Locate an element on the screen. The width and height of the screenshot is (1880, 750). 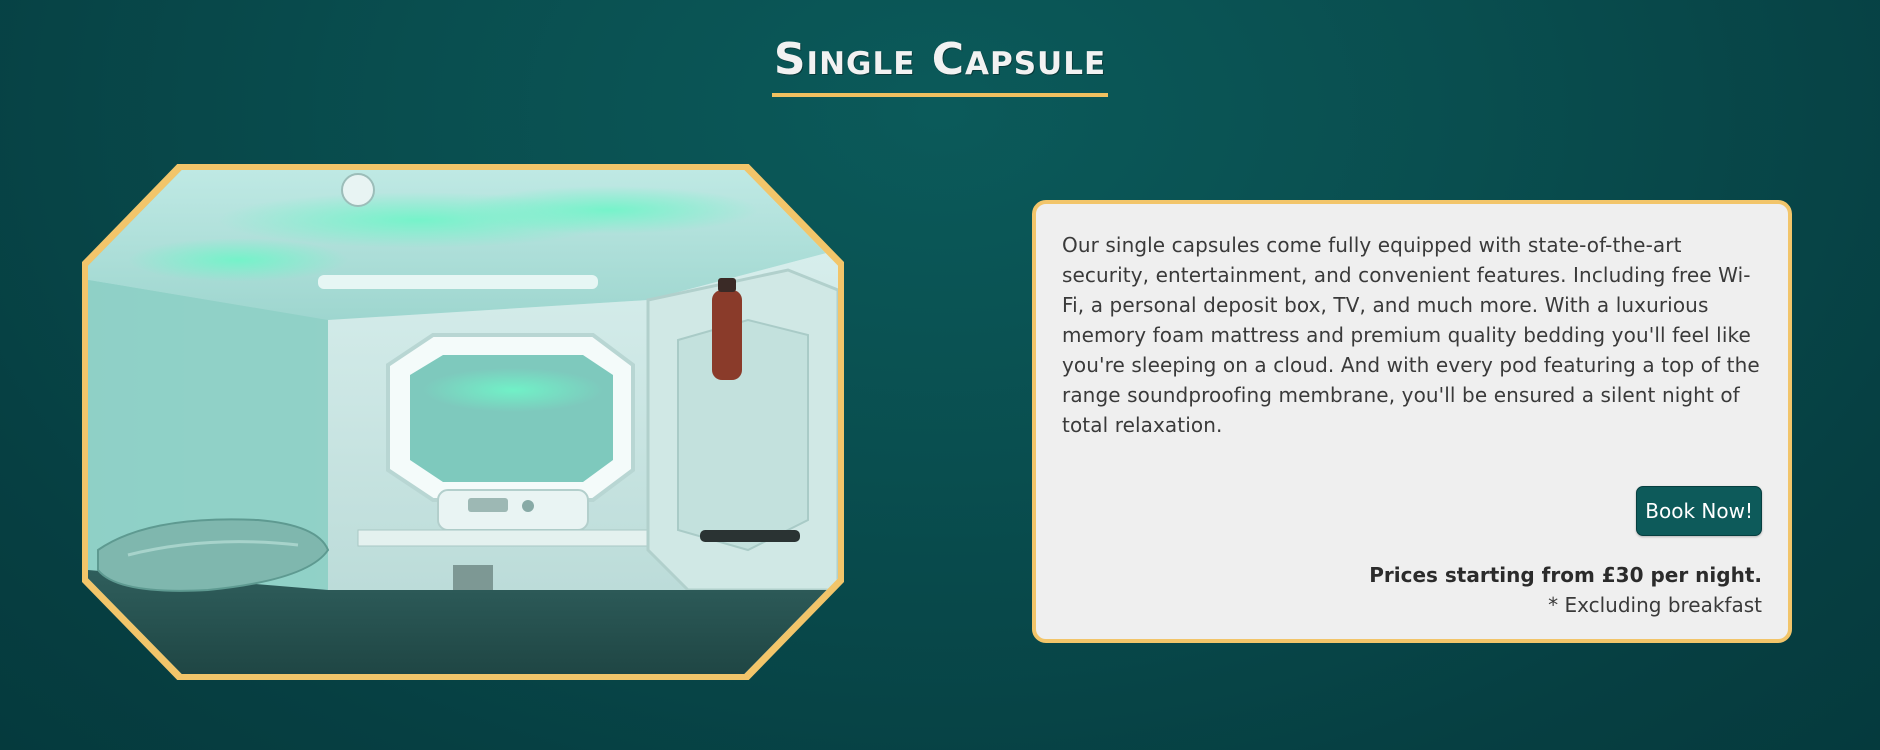
price-text: Prices starting from £30 per night. is located at coordinates (1565, 575).